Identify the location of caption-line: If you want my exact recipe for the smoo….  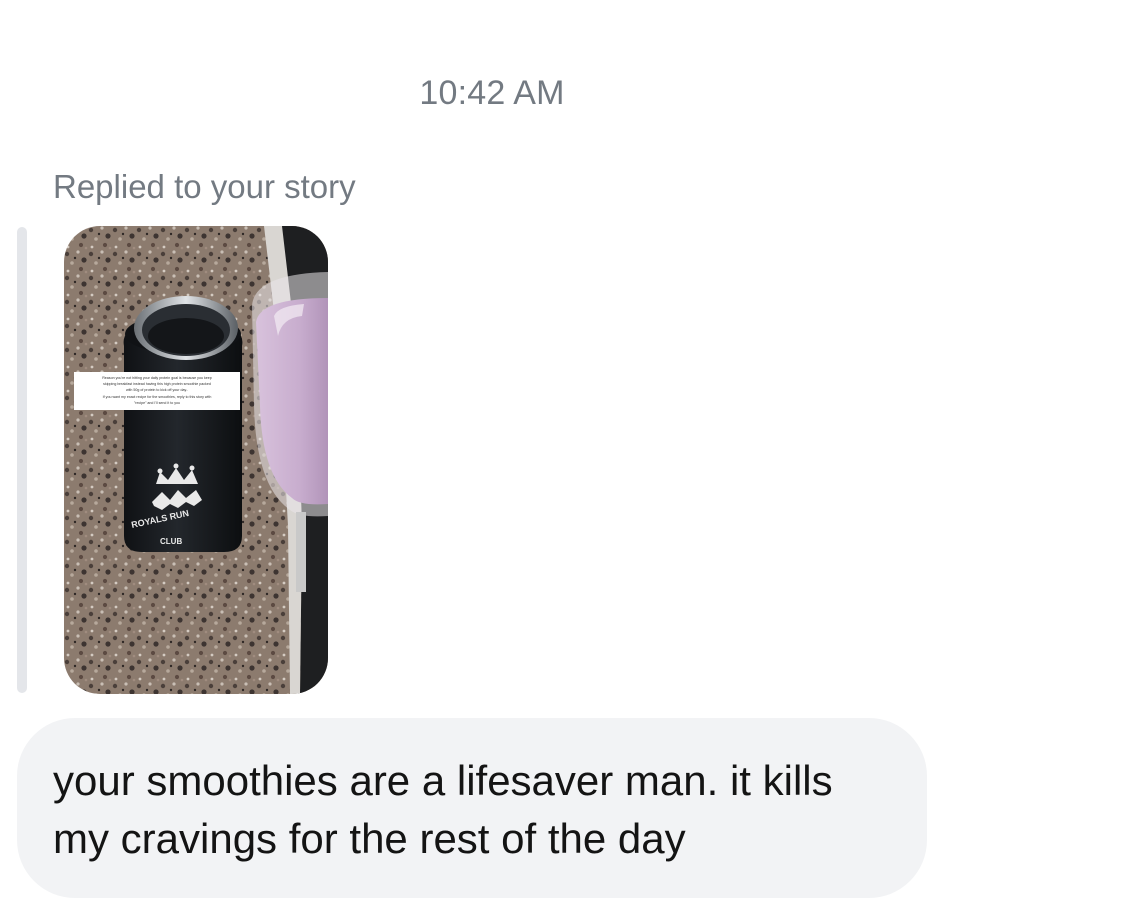
(157, 397).